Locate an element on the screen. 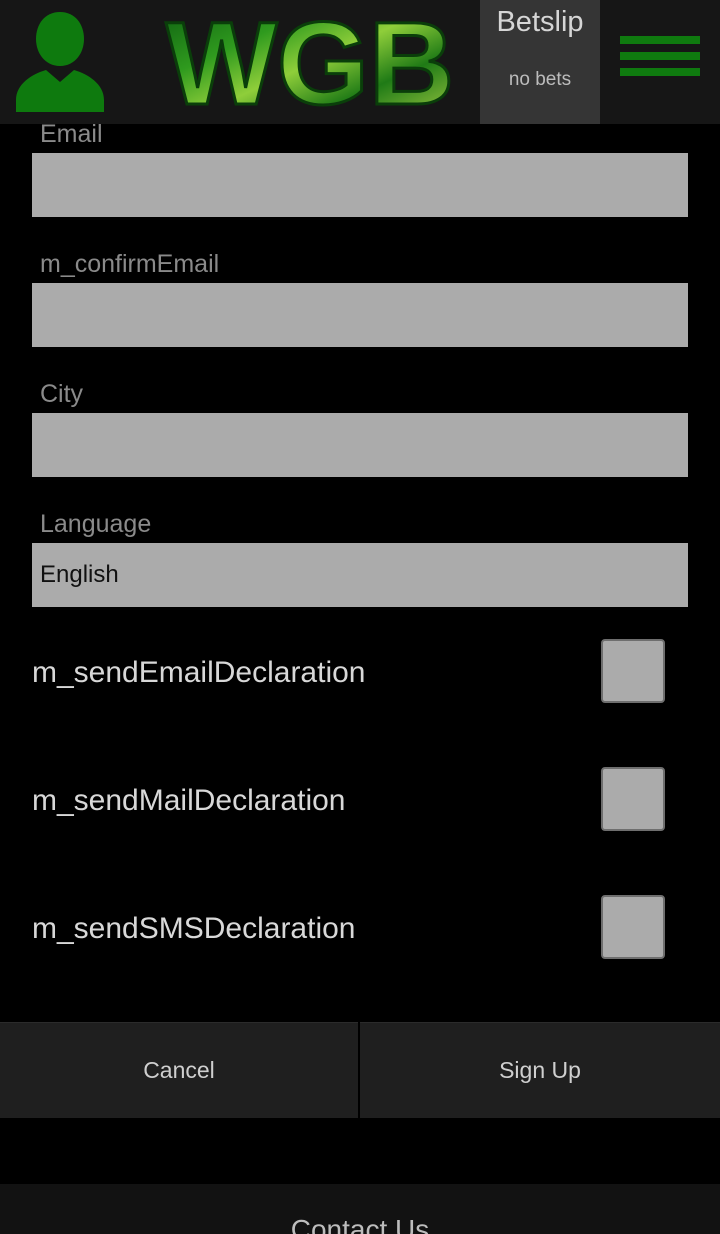 This screenshot has width=720, height=1234. cancel-button: Cancel is located at coordinates (179, 1070).